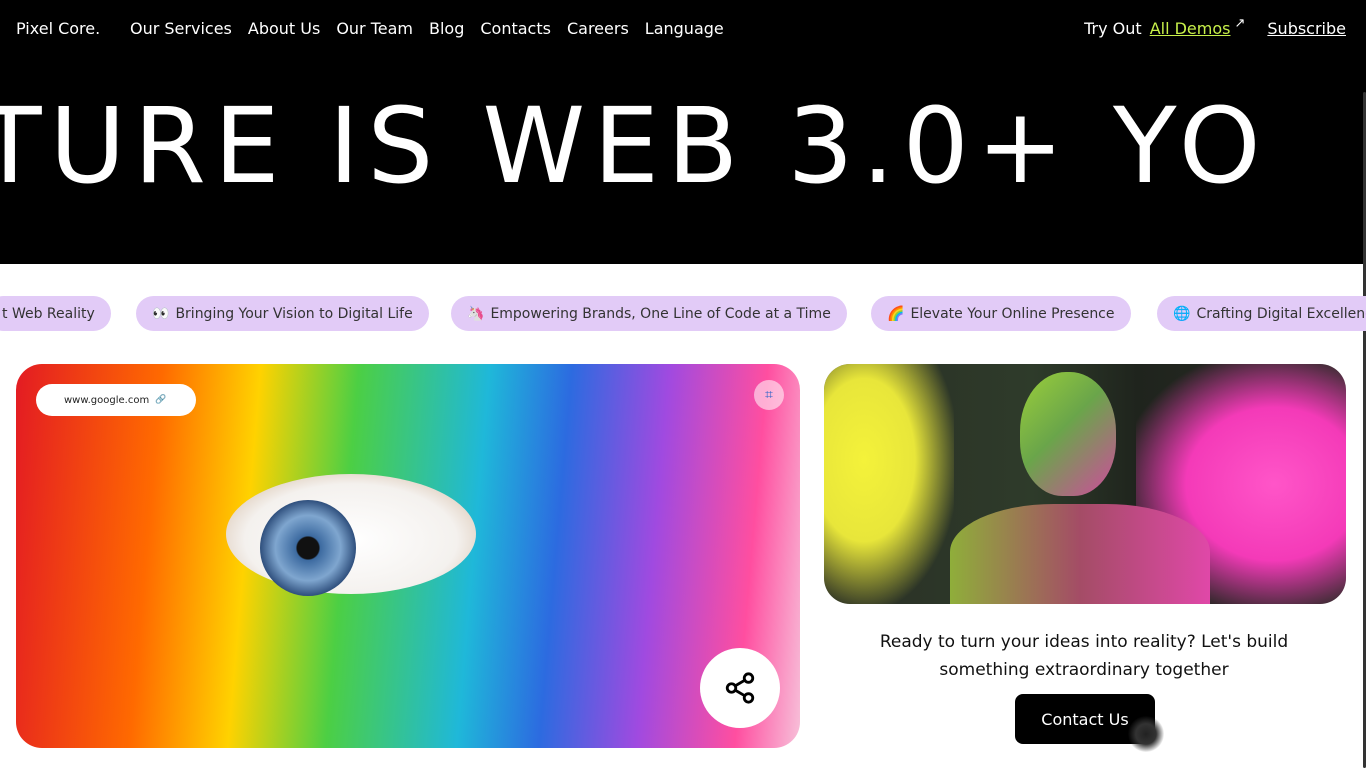 This screenshot has width=1372, height=768. What do you see at coordinates (1306, 28) in the screenshot?
I see `subscribe-link: Subscribe` at bounding box center [1306, 28].